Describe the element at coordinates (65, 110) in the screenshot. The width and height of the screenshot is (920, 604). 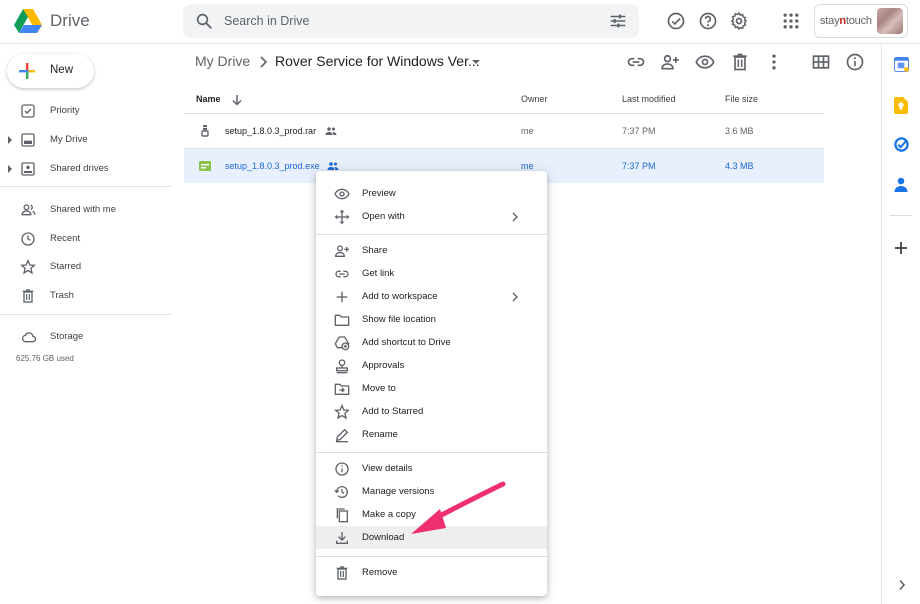
I see `sidebar-item-label: Priority` at that location.